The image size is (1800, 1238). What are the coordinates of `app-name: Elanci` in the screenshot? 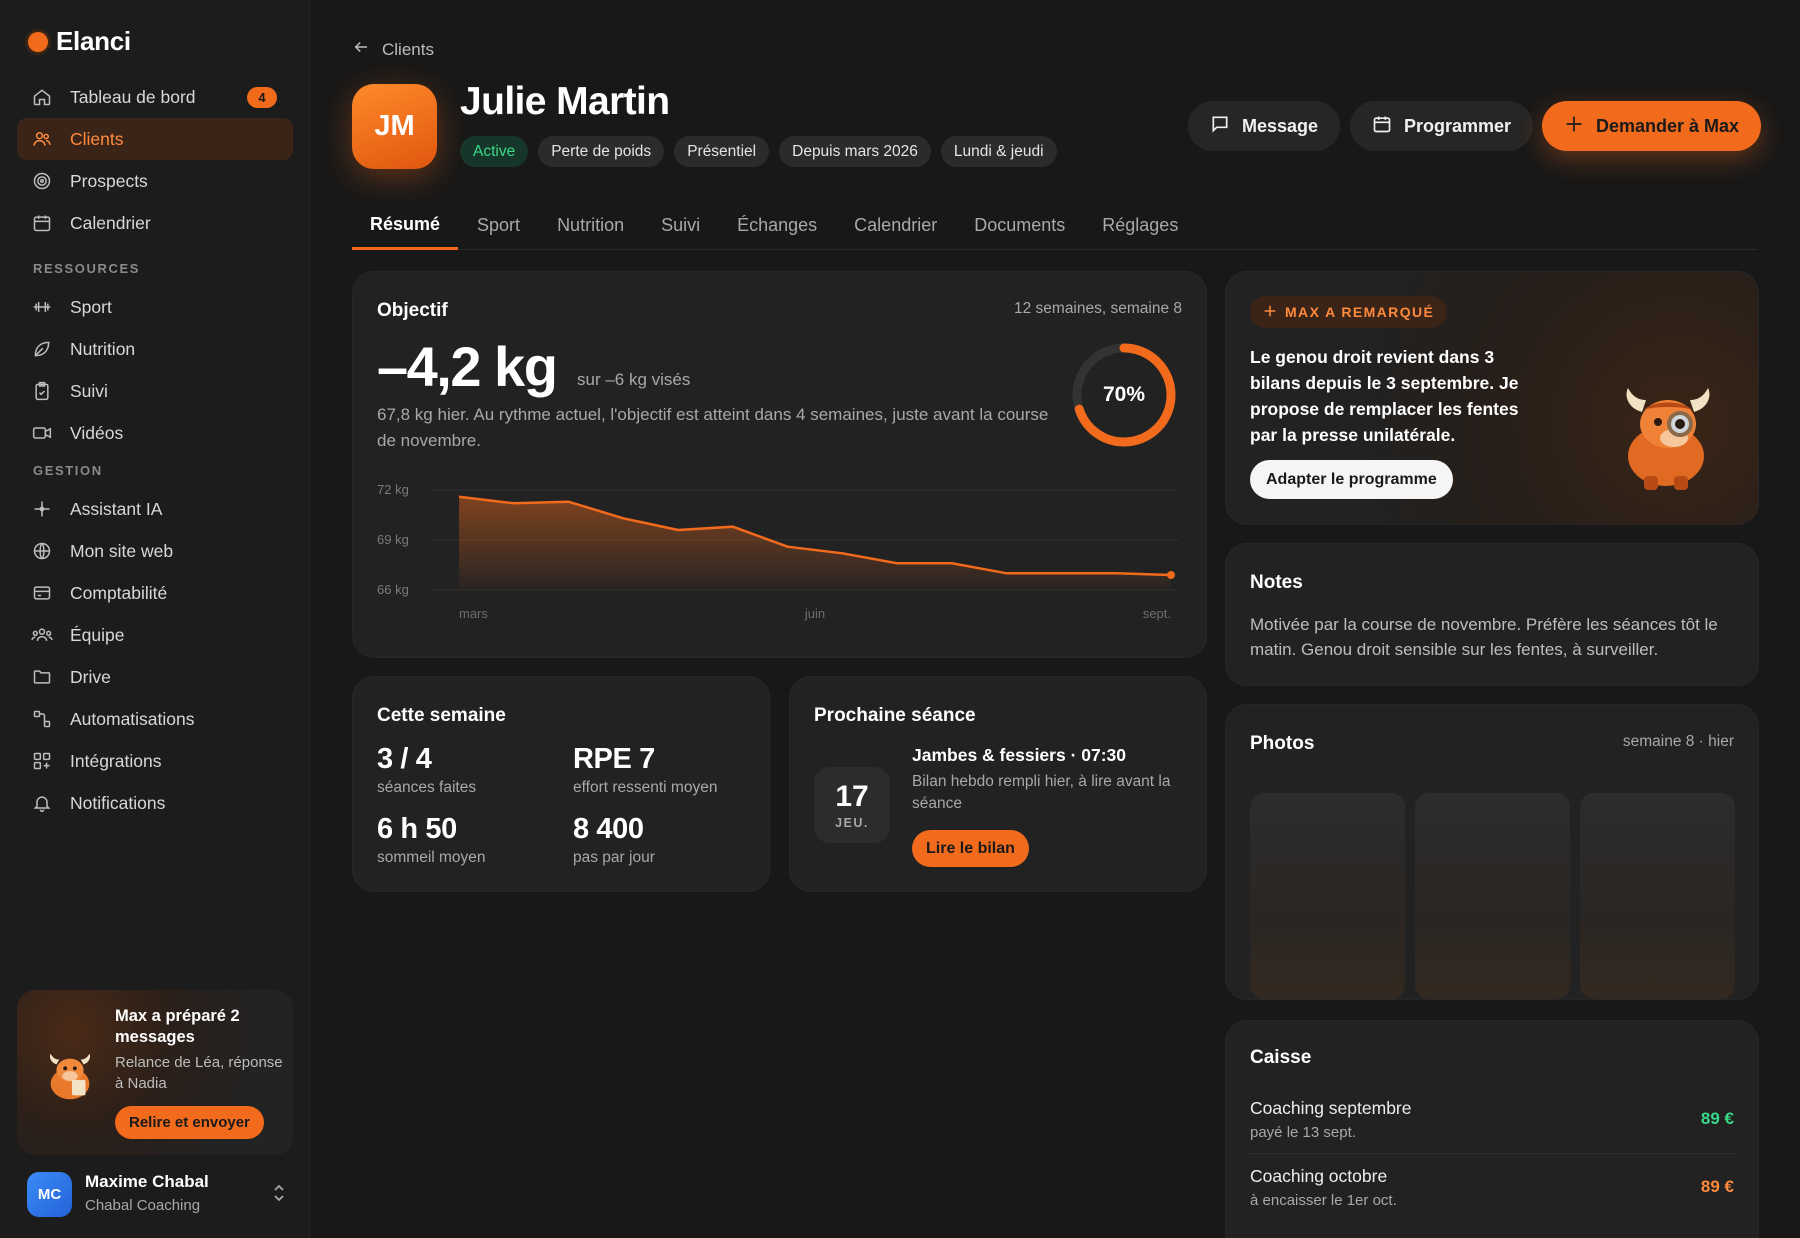 It's located at (93, 41).